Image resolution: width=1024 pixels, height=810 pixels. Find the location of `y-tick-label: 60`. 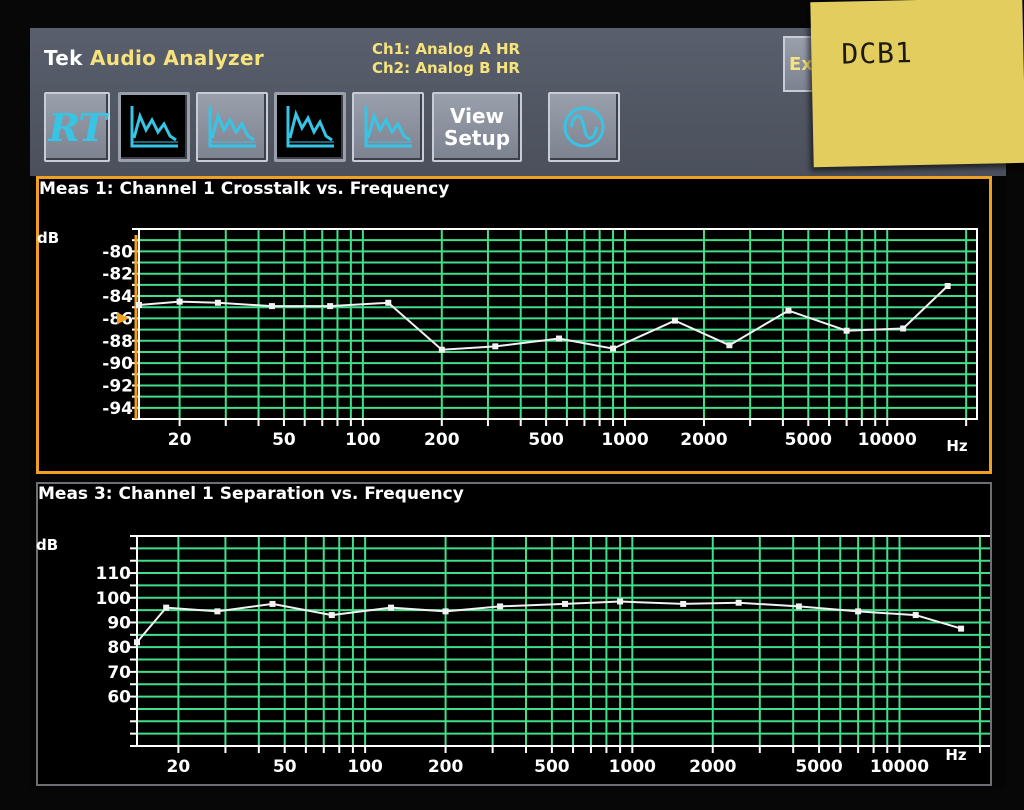

y-tick-label: 60 is located at coordinates (119, 698).